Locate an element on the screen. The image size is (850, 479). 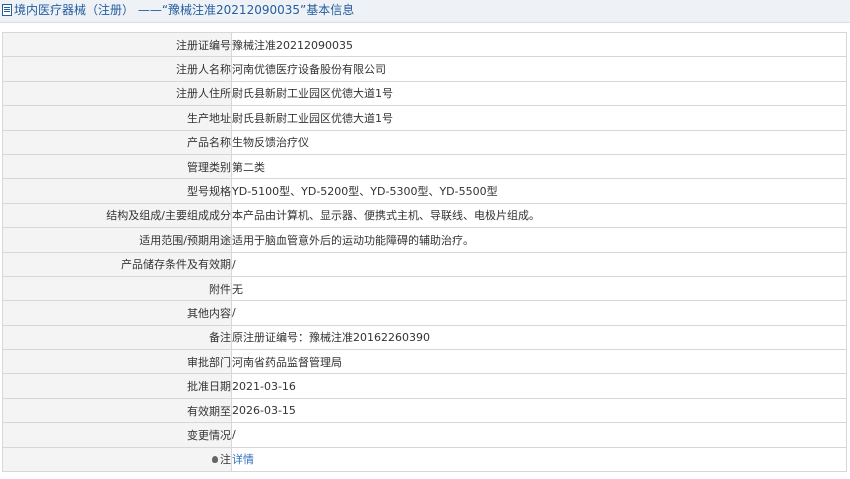
row-label: 适用范围/预期用途 is located at coordinates (117, 240).